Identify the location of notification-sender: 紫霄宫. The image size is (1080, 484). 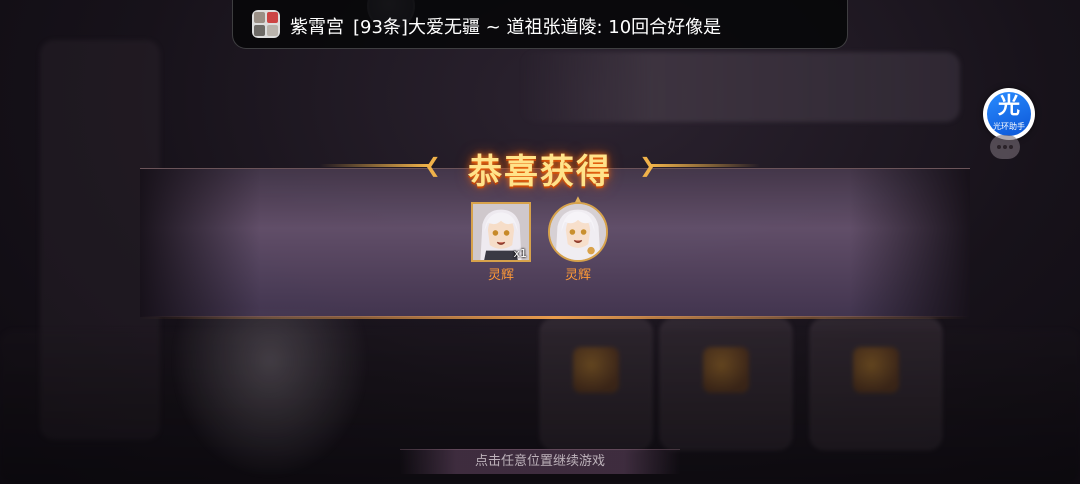
(317, 27).